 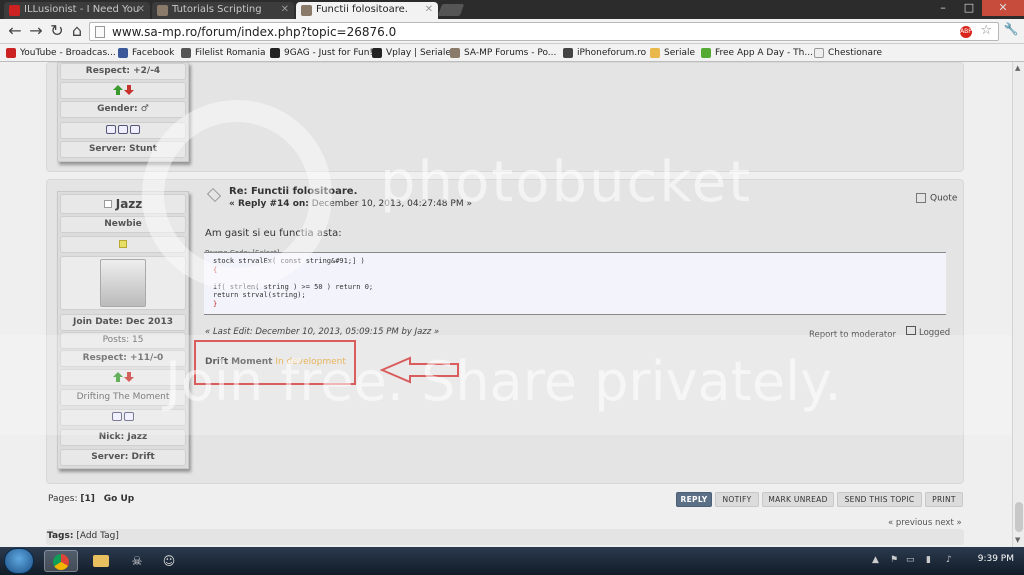 I want to click on tab-tutorials: Tutorials Scripting ✕, so click(x=223, y=10).